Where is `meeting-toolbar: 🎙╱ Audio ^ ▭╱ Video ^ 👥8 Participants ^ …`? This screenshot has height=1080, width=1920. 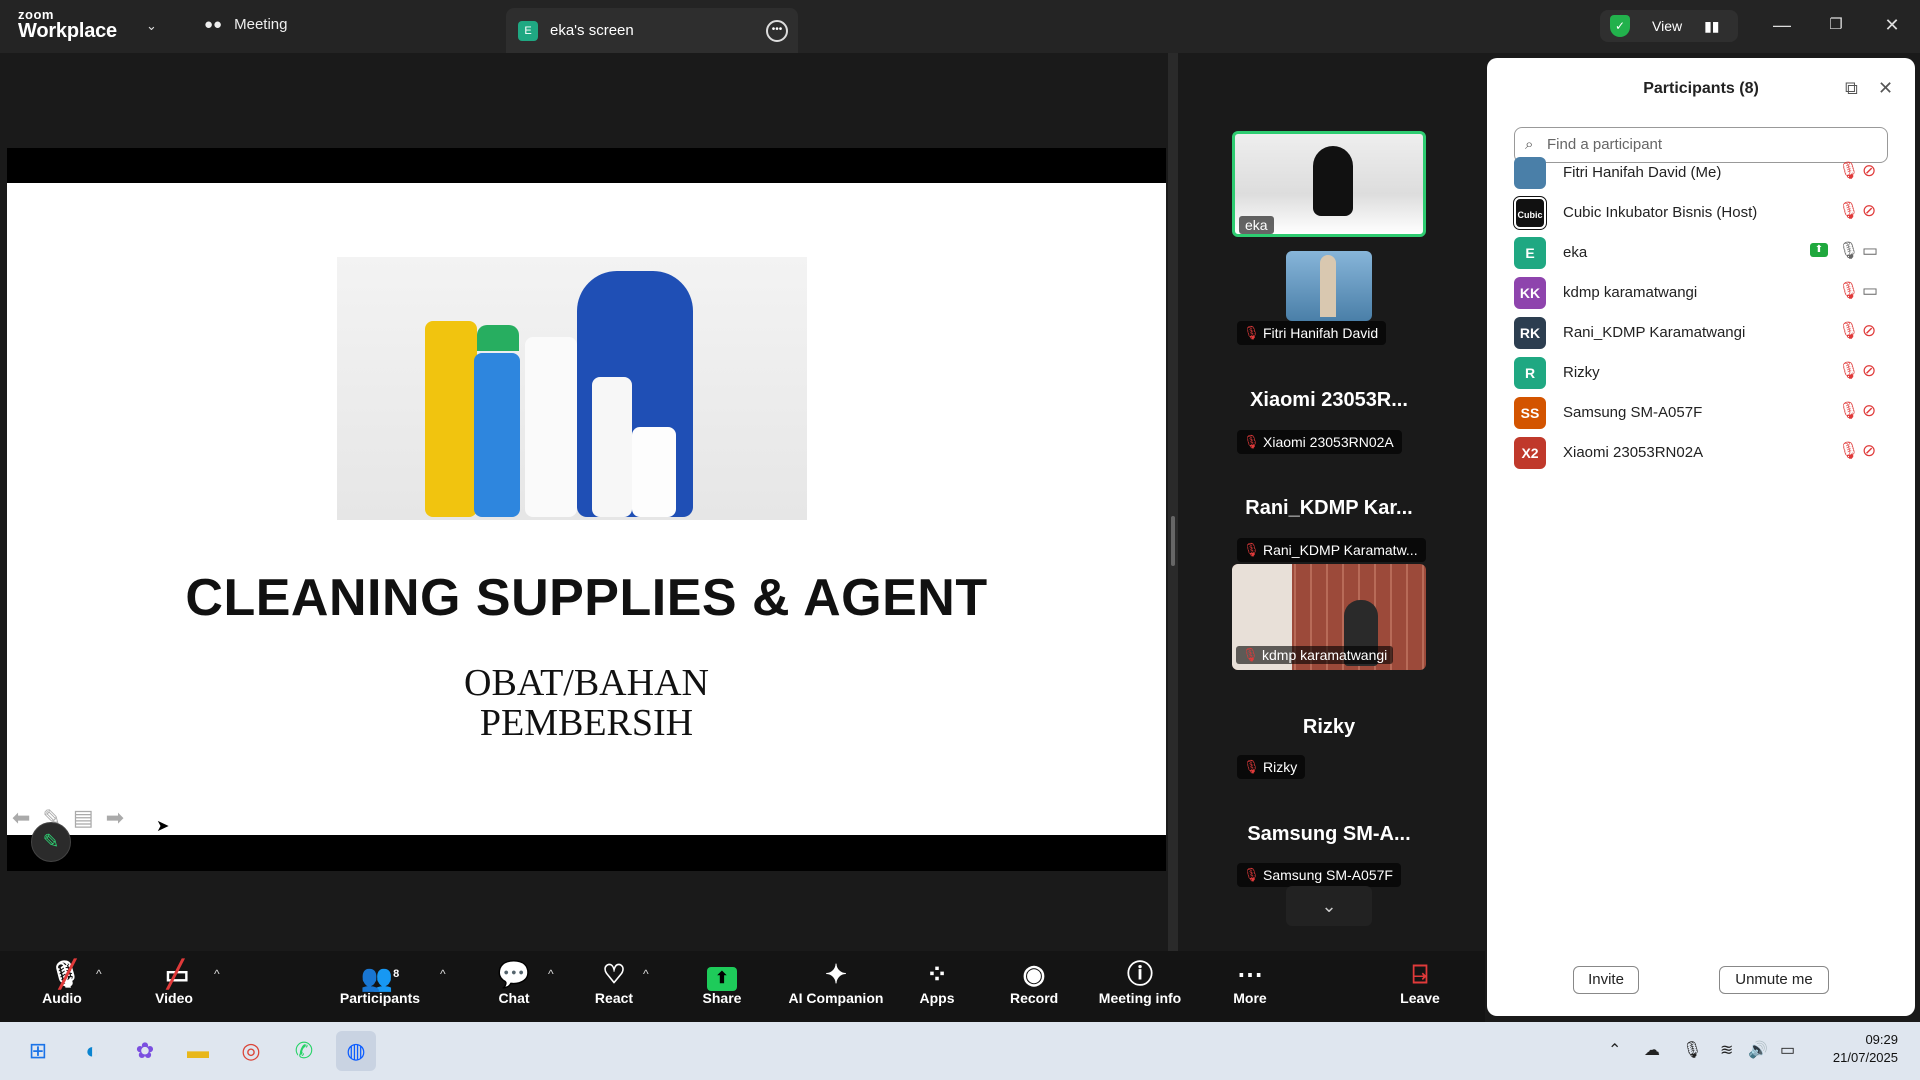 meeting-toolbar: 🎙╱ Audio ^ ▭╱ Video ^ 👥8 Participants ^ … is located at coordinates (742, 986).